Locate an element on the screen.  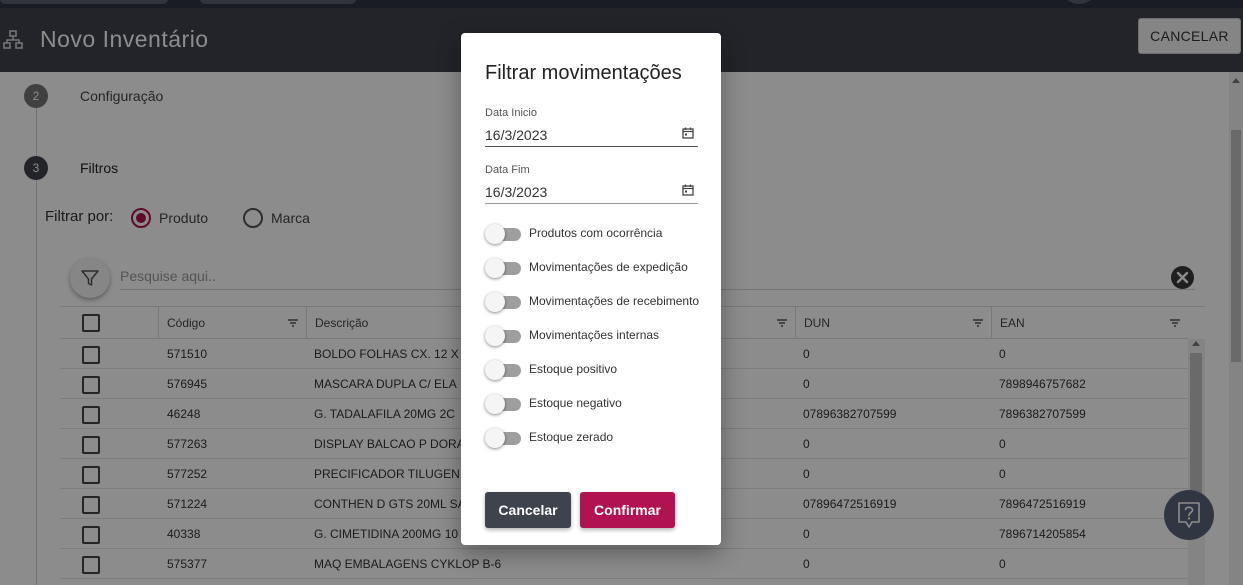
dialog-cancel-button: Cancelar is located at coordinates (528, 510).